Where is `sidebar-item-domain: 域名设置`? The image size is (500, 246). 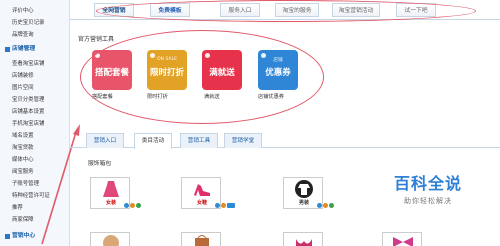
sidebar-item-domain: 域名设置 is located at coordinates (23, 135).